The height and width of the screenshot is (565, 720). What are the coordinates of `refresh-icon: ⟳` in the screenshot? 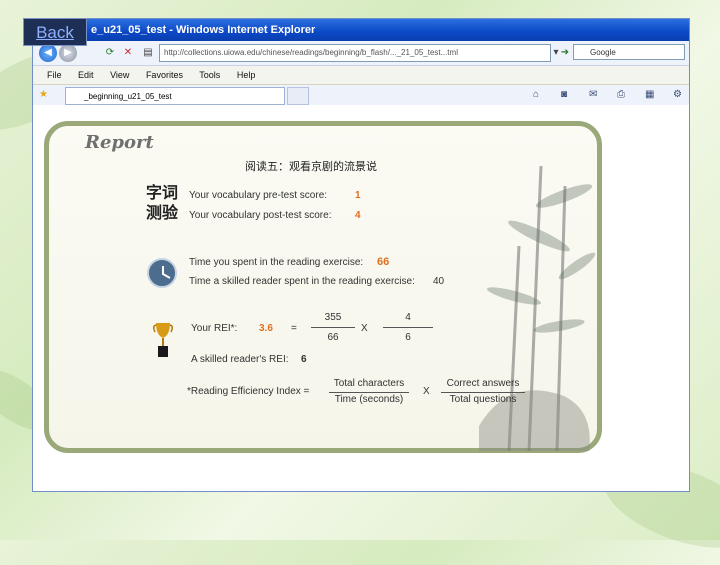 It's located at (110, 53).